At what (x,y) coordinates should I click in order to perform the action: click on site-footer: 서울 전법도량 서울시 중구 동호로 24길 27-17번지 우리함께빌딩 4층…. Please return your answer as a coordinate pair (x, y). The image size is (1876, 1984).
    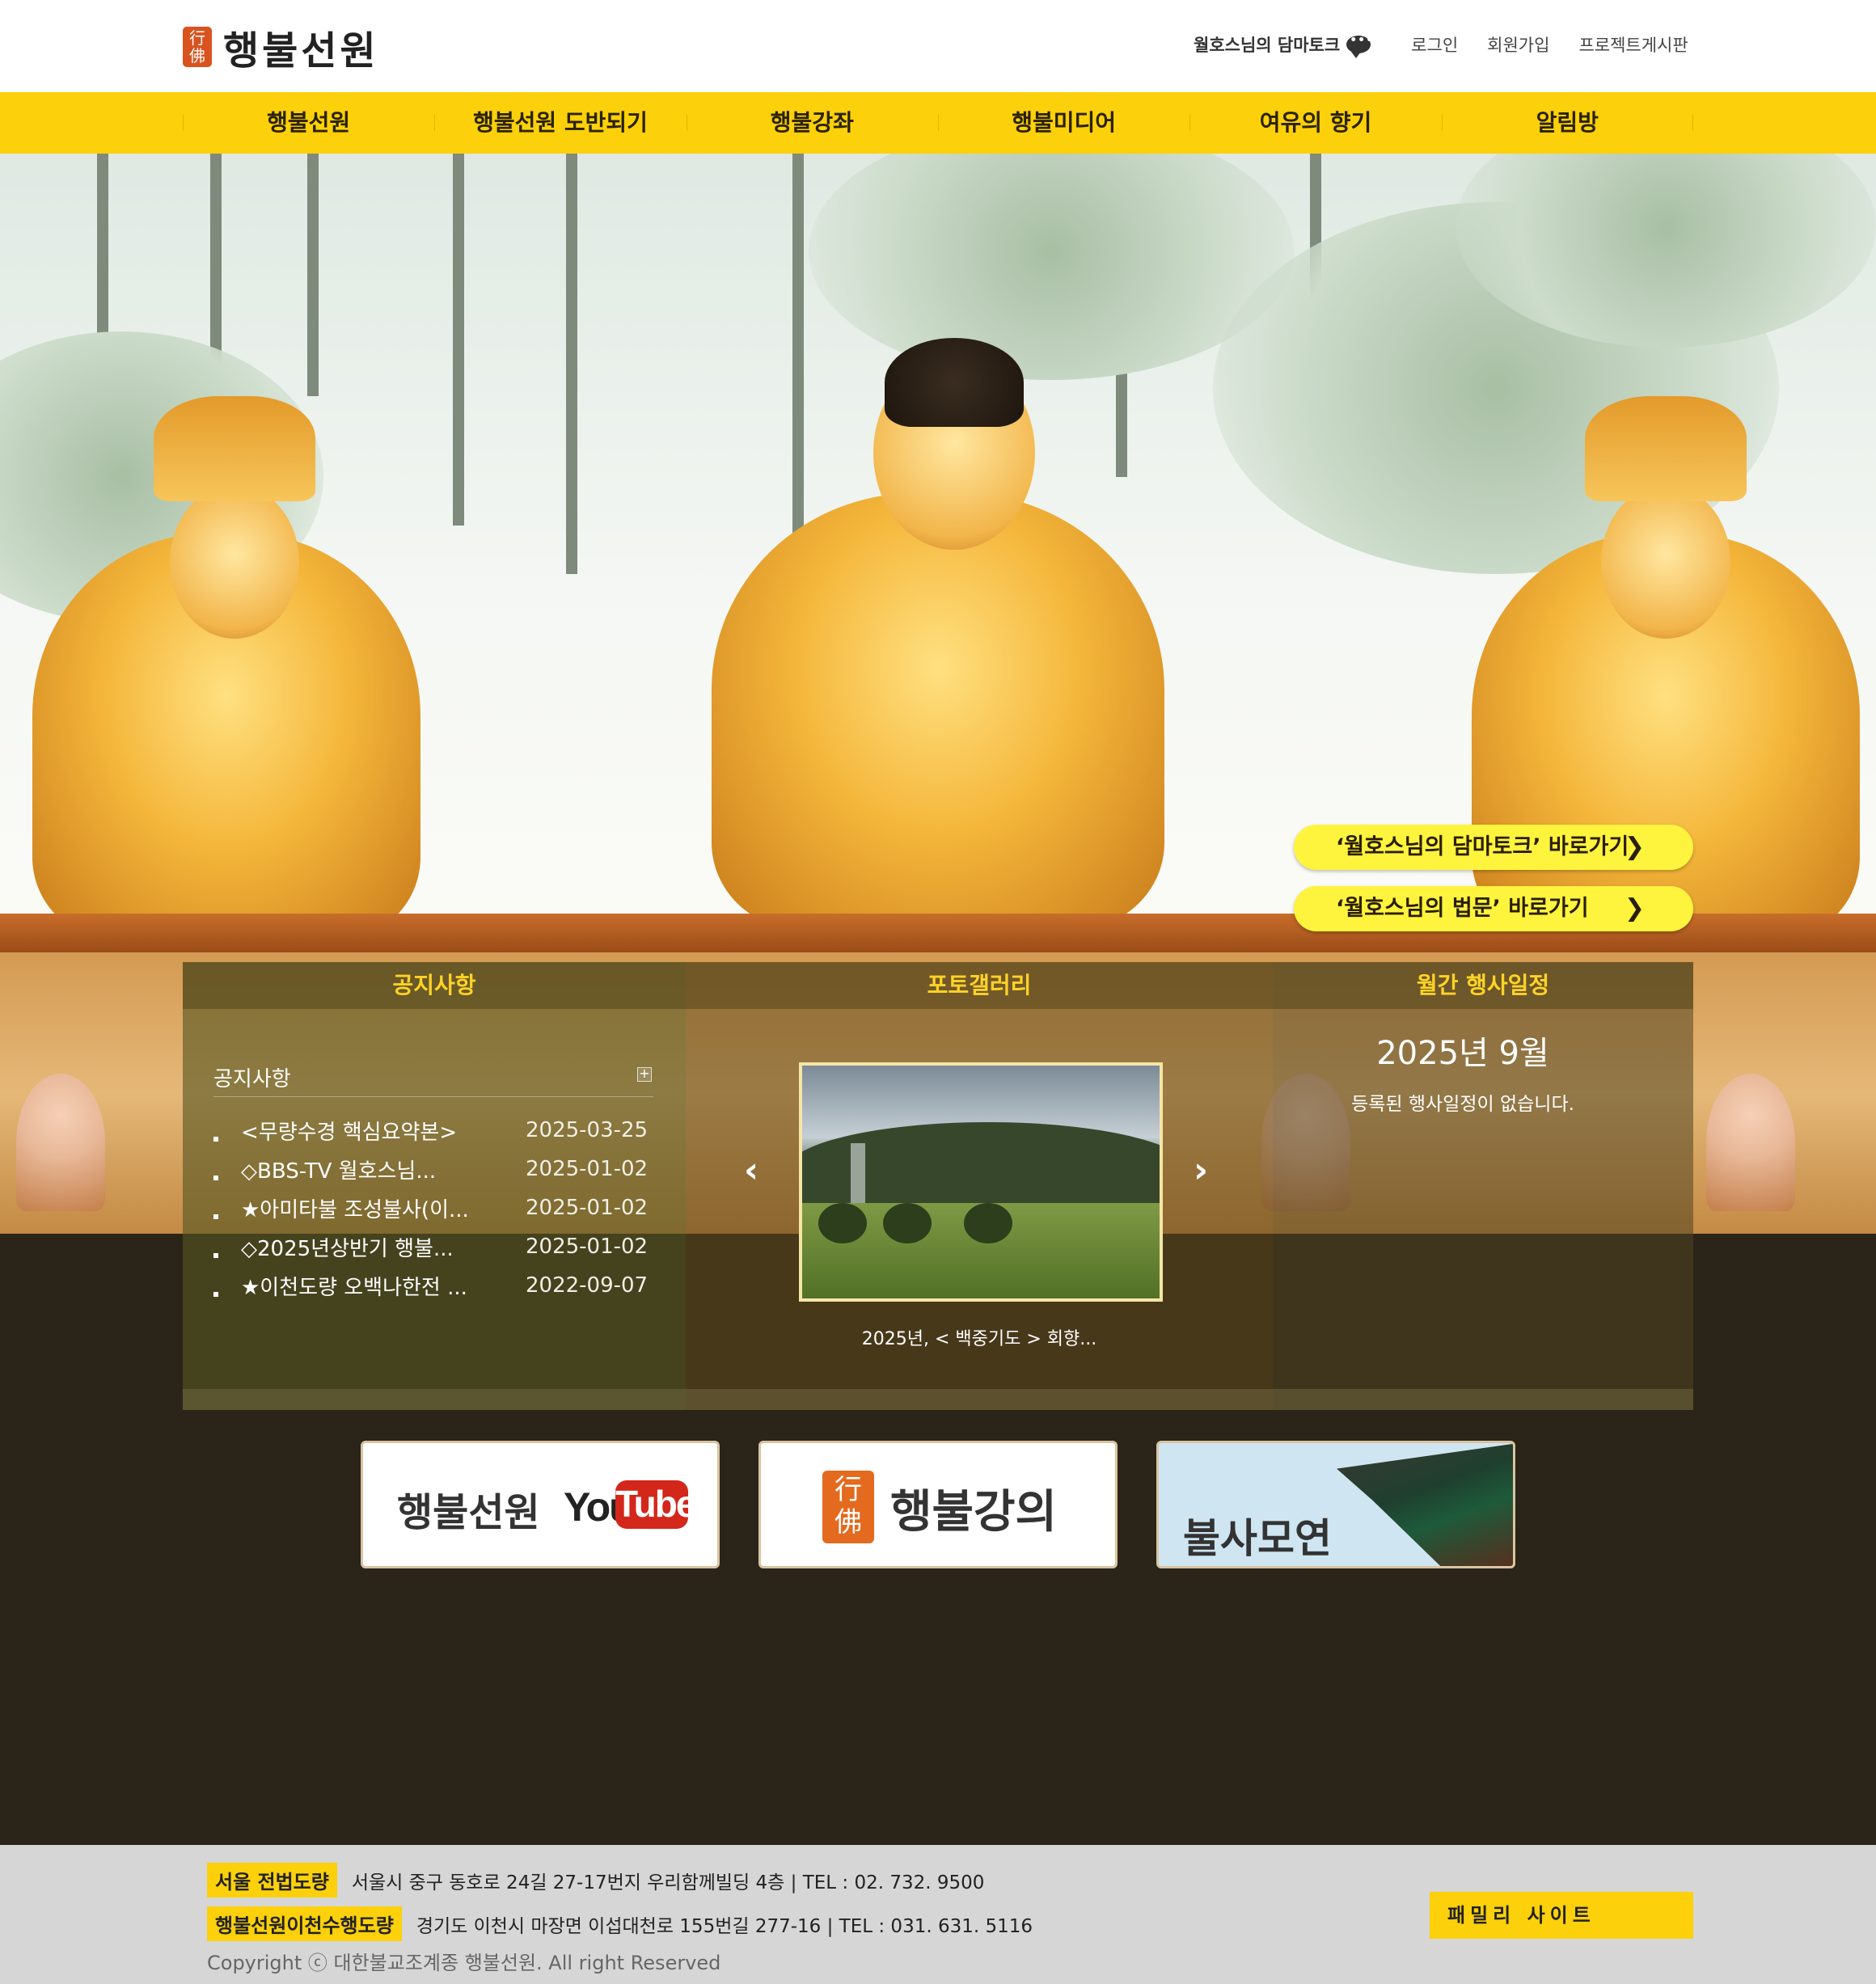
    Looking at the image, I should click on (938, 1914).